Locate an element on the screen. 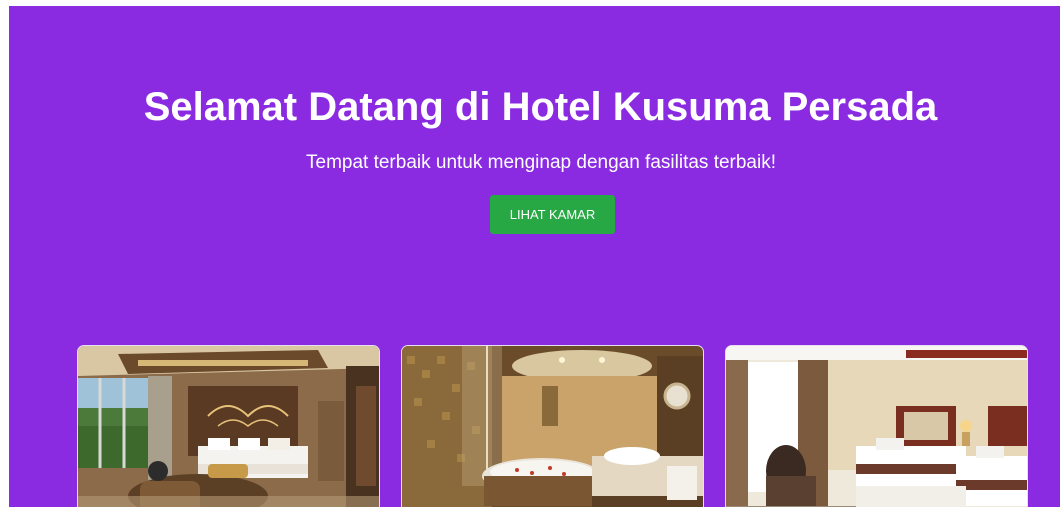 The image size is (1060, 507). room-image-bathroom is located at coordinates (552, 426).